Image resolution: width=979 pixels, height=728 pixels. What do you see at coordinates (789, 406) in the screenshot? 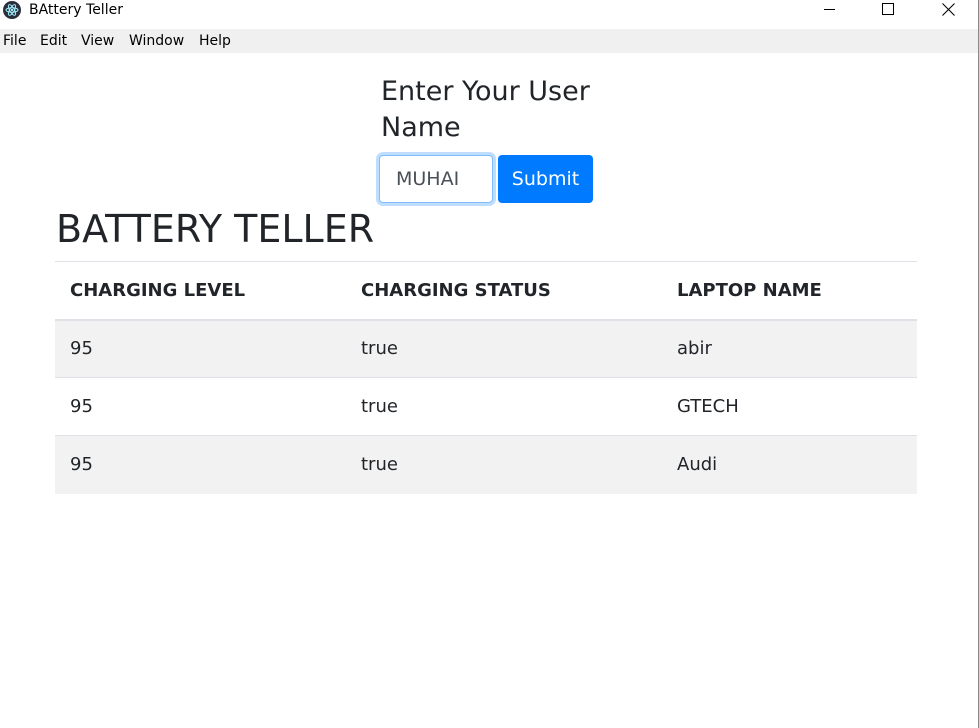
I see `cell-laptop-name: GTECH` at bounding box center [789, 406].